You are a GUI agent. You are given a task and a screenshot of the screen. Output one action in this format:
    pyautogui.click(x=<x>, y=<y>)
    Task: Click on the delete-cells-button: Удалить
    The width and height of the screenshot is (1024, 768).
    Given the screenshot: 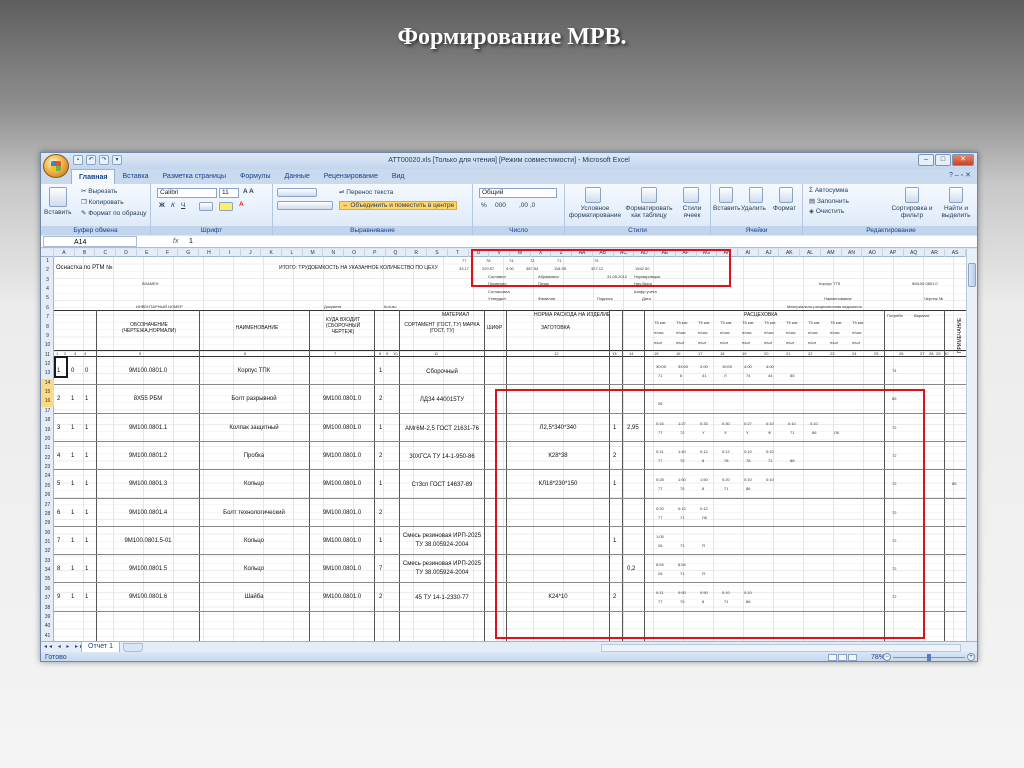 What is the action you would take?
    pyautogui.click(x=753, y=208)
    